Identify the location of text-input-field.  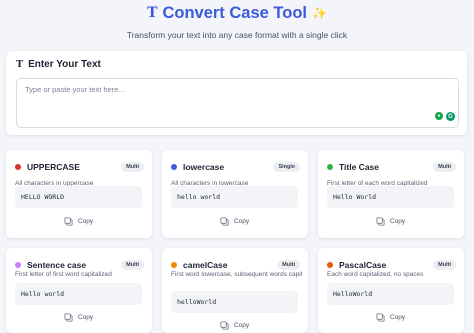
(237, 103).